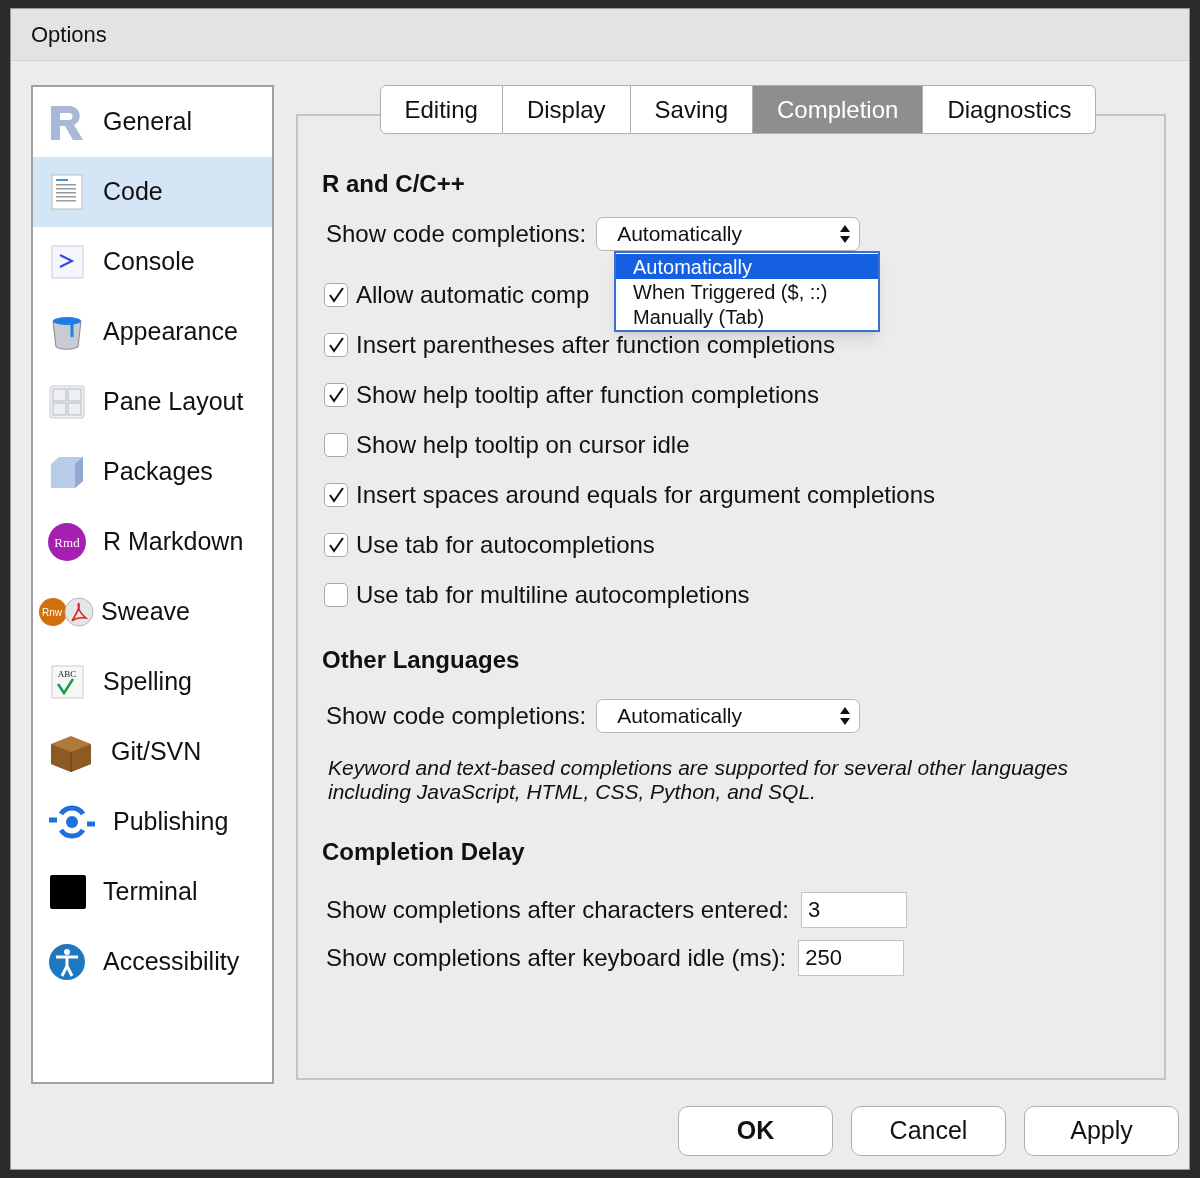 This screenshot has width=1200, height=1178. What do you see at coordinates (556, 958) in the screenshot?
I see `field-label: Show completions after keyboard idle (ms):` at bounding box center [556, 958].